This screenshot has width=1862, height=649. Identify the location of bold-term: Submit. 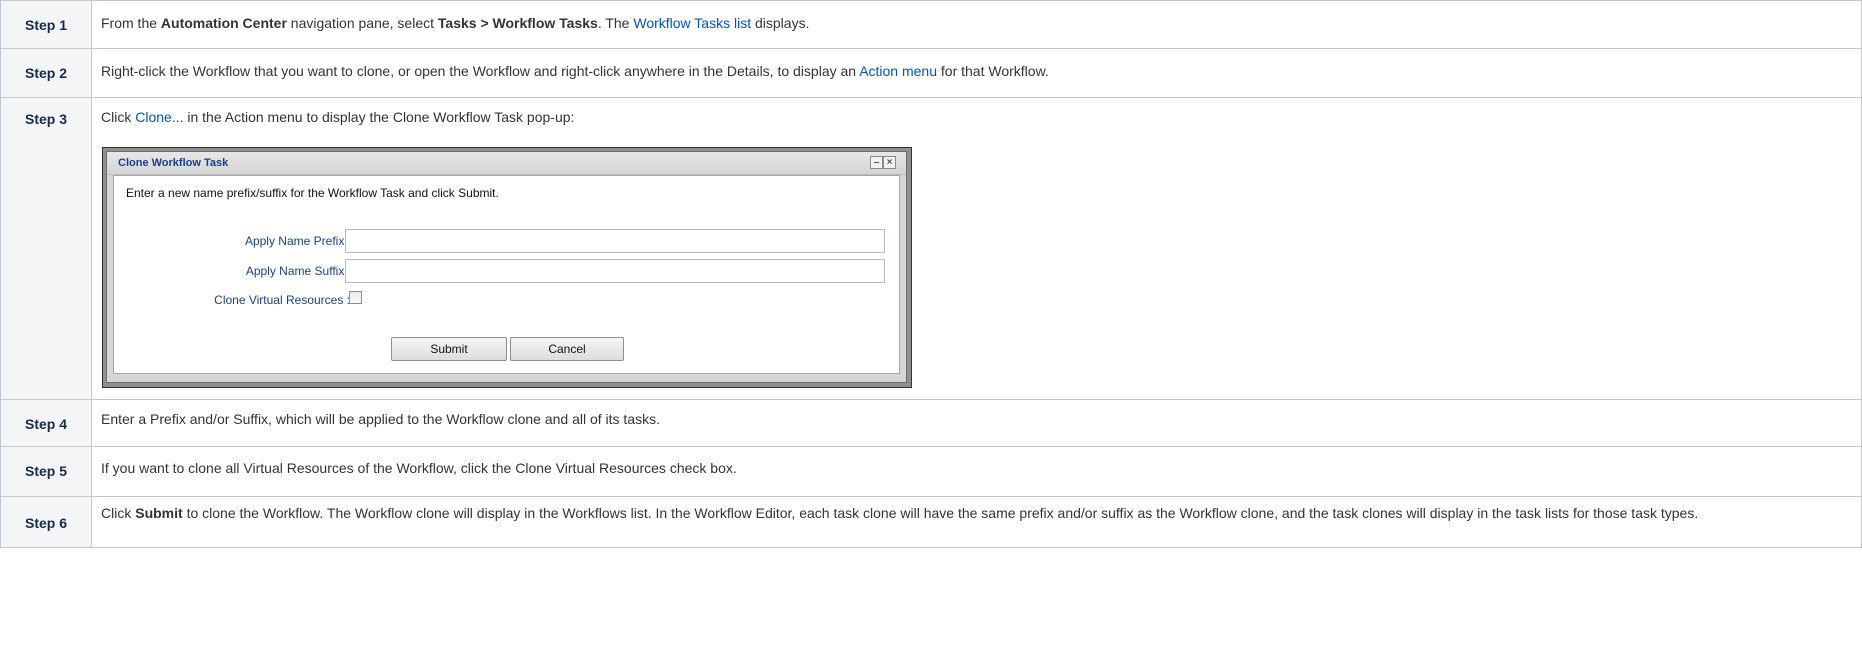
(159, 513).